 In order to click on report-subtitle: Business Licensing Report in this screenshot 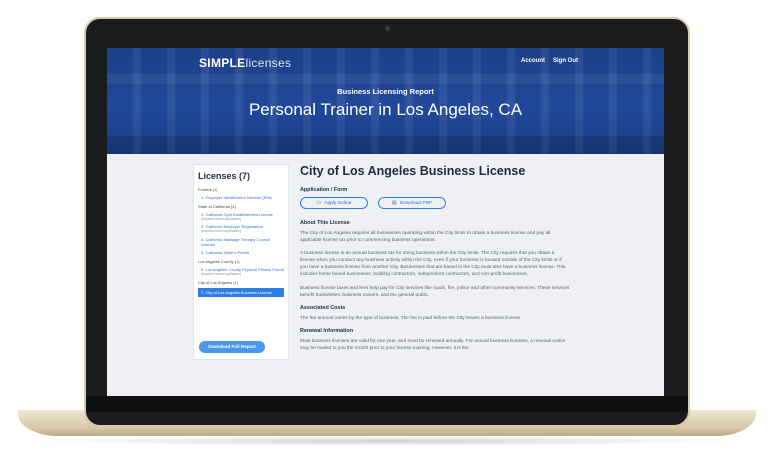, I will do `click(385, 91)`.